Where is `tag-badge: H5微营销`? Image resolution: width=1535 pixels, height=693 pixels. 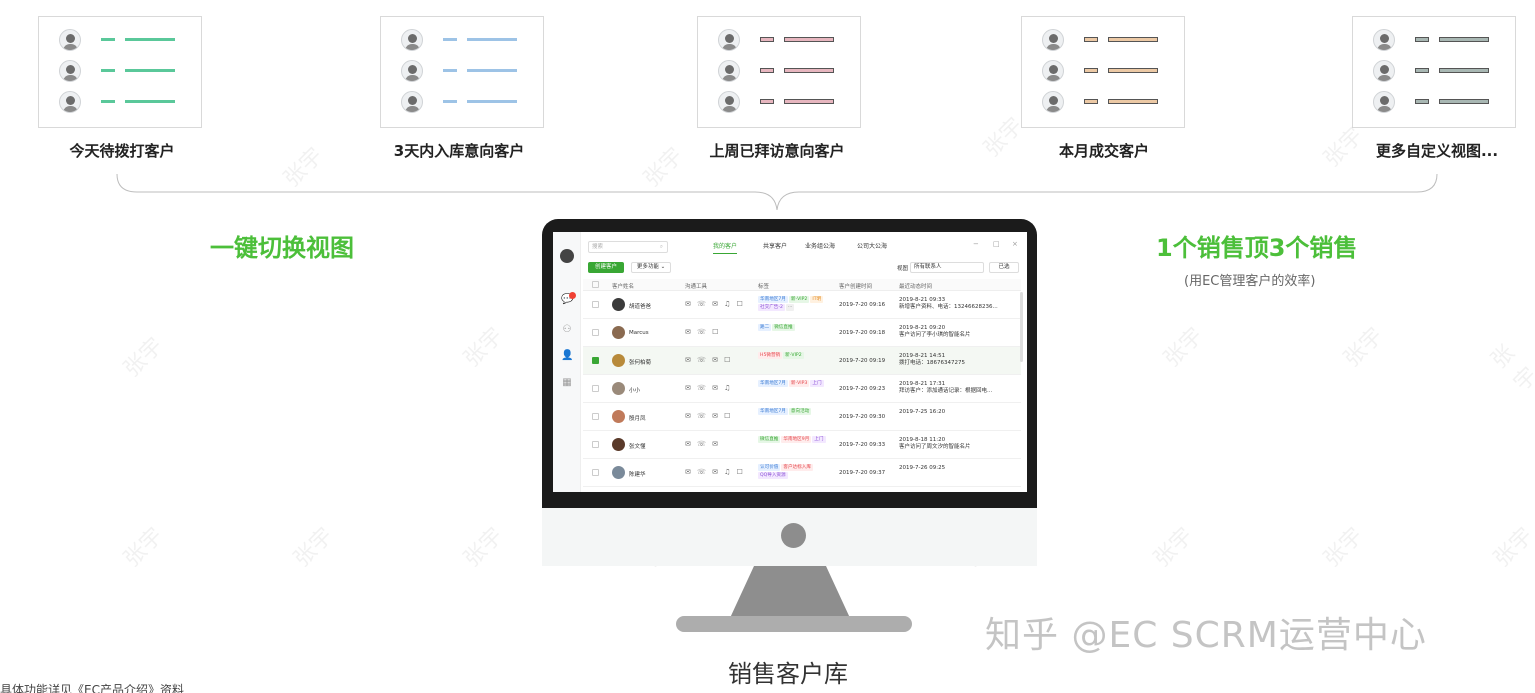
tag-badge: H5微营销 is located at coordinates (770, 355).